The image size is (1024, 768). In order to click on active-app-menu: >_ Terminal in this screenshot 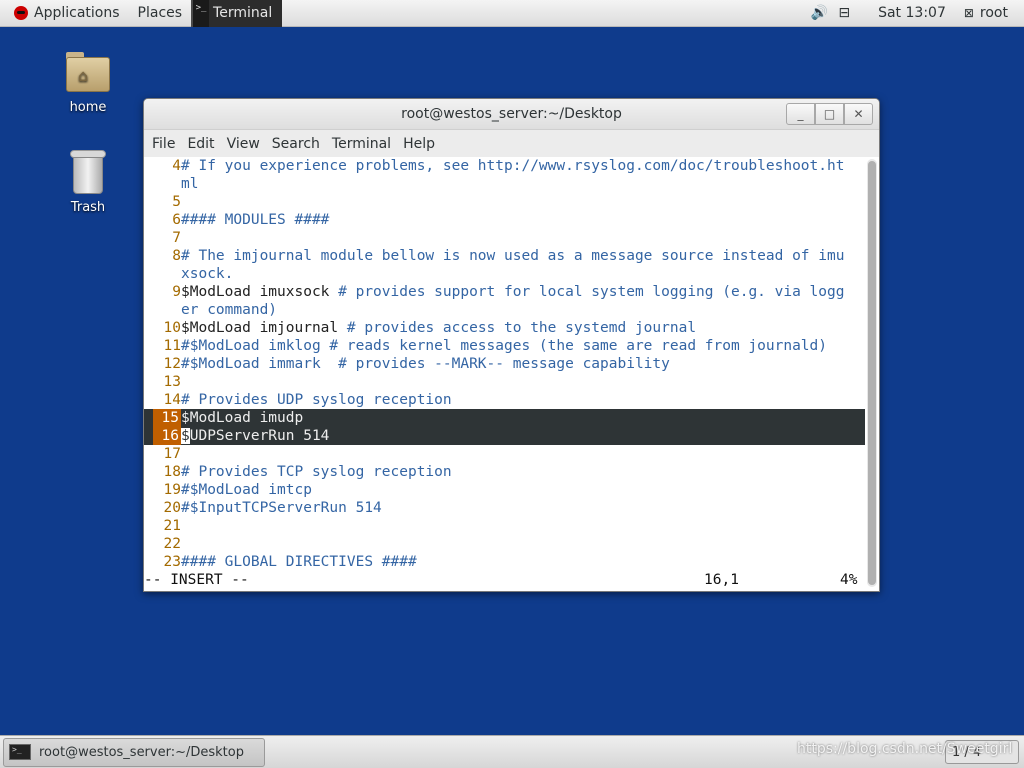, I will do `click(237, 13)`.